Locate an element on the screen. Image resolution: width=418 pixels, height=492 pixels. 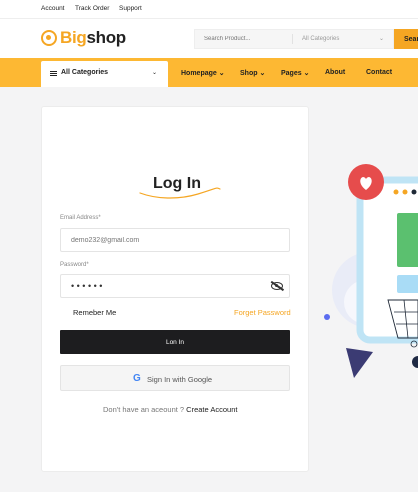
no-account-text: Don't have an aceount ? is located at coordinates (144, 409).